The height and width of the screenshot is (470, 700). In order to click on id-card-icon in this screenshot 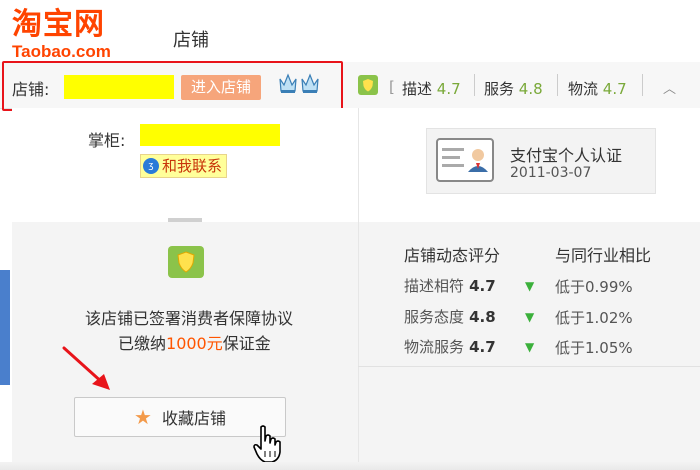, I will do `click(465, 160)`.